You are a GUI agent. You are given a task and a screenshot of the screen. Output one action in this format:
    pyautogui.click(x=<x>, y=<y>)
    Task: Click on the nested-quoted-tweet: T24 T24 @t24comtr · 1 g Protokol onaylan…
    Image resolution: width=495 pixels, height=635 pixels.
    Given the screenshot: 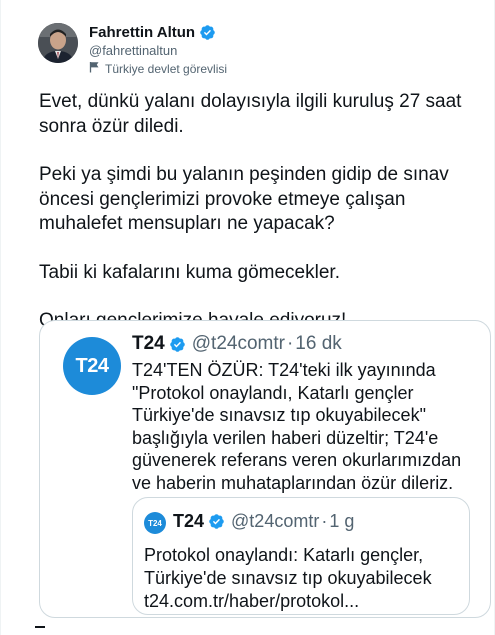 What is the action you would take?
    pyautogui.click(x=301, y=556)
    